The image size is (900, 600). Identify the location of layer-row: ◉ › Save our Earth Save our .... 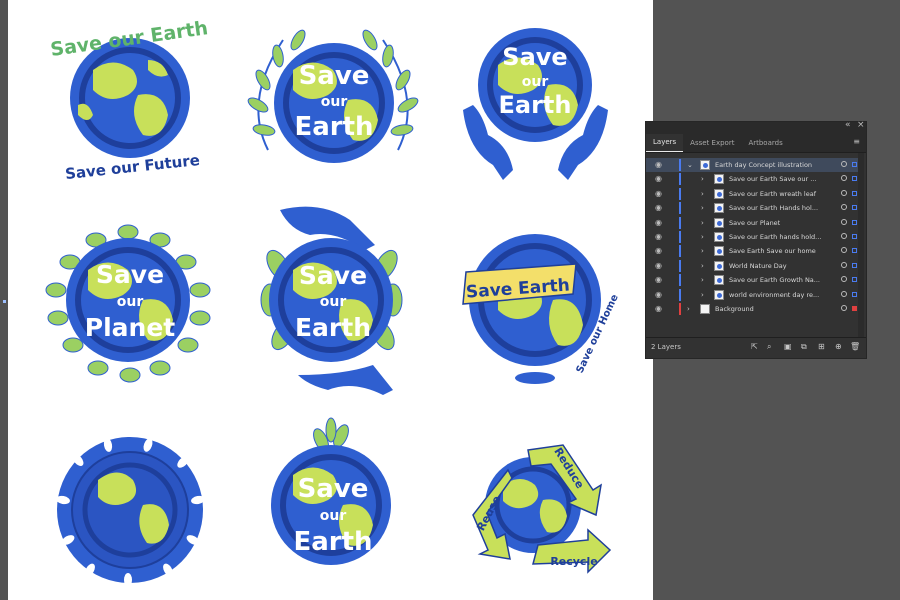
(752, 179).